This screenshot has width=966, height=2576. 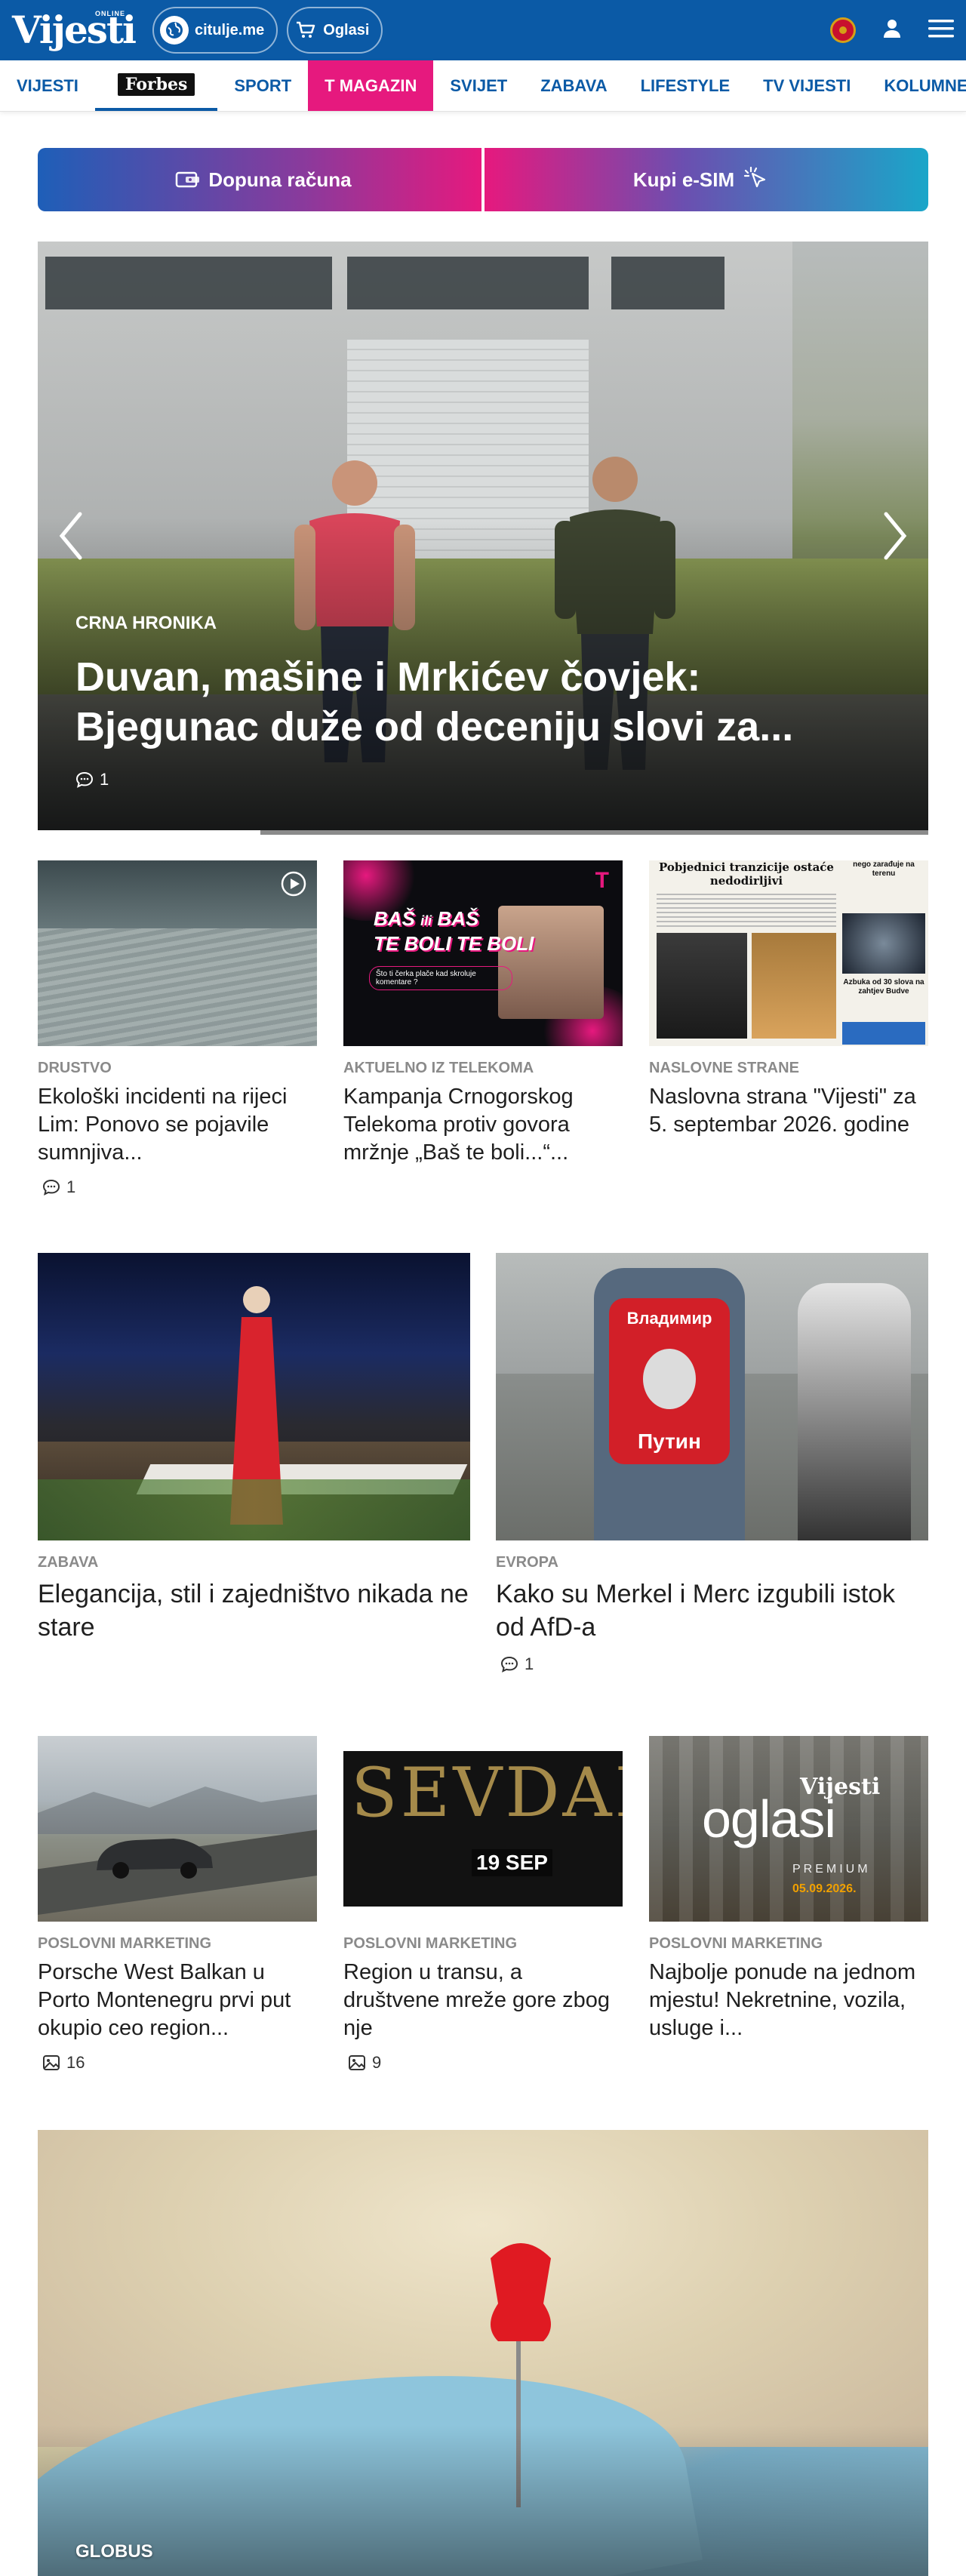 I want to click on photo-count: 16, so click(x=75, y=2062).